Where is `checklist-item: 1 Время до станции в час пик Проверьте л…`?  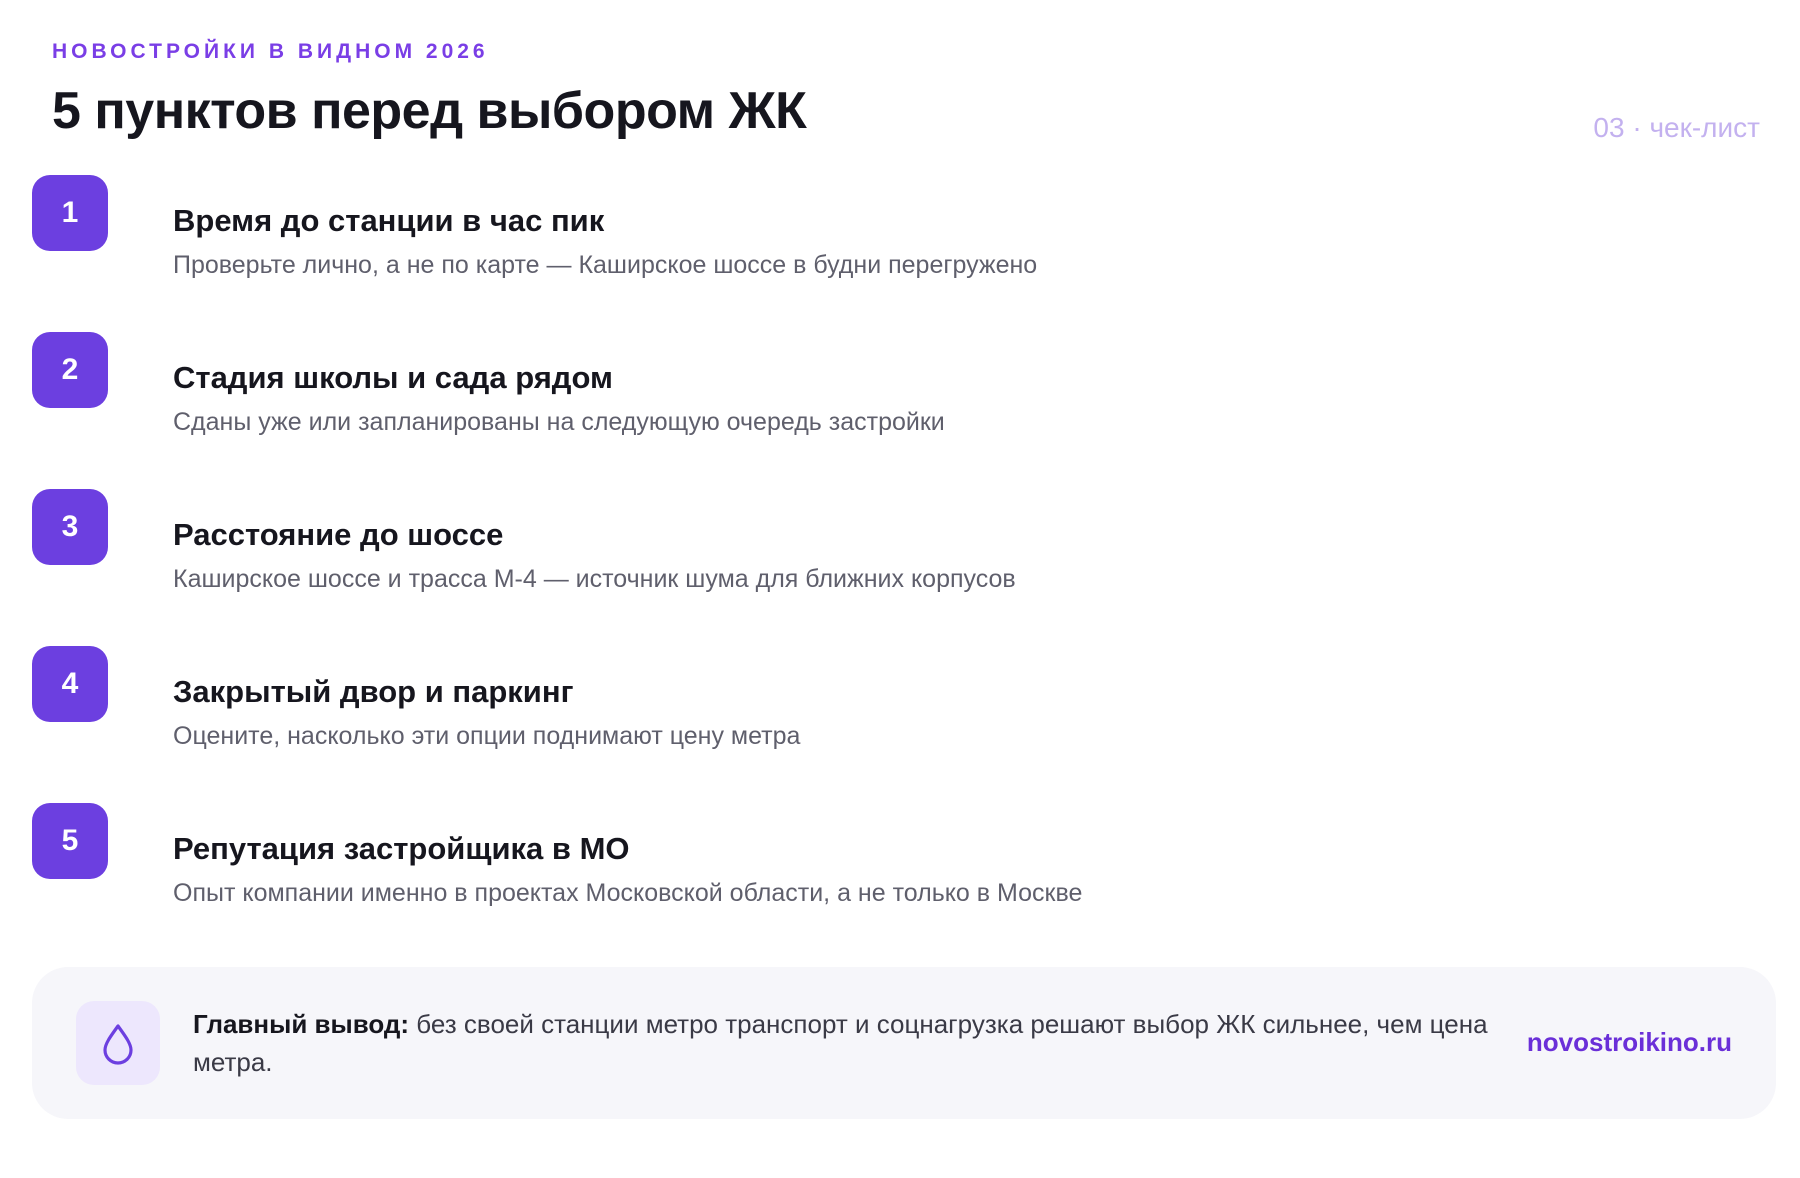
checklist-item: 1 Время до станции в час пик Проверьте л… is located at coordinates (732, 253).